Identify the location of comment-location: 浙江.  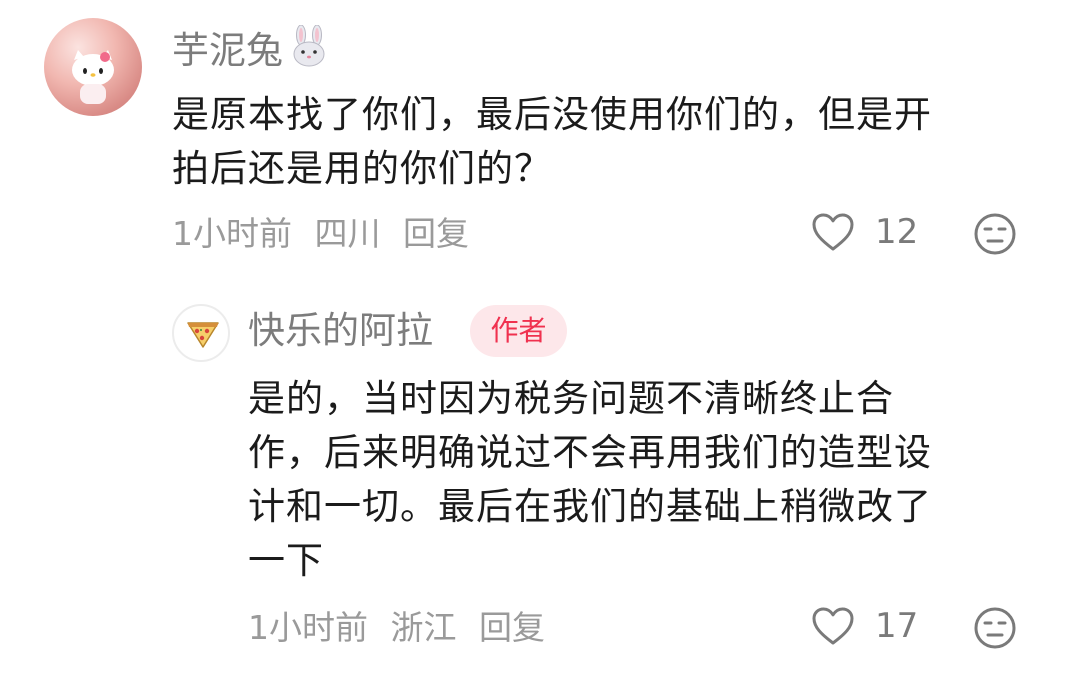
(423, 627).